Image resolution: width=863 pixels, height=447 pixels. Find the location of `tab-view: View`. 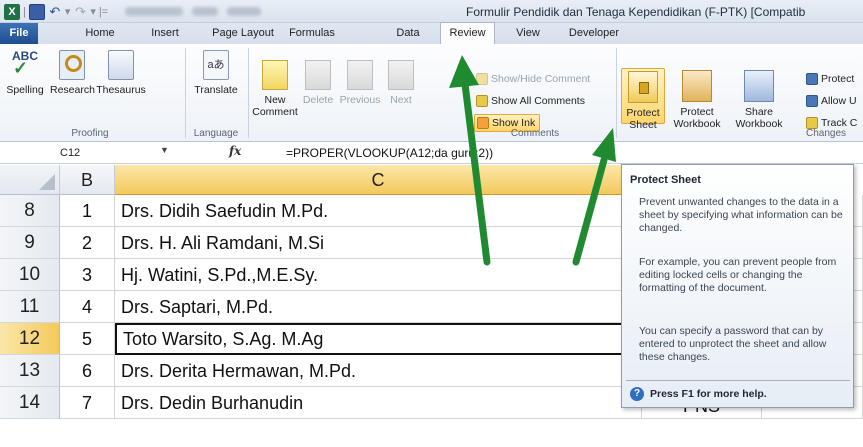

tab-view: View is located at coordinates (528, 33).